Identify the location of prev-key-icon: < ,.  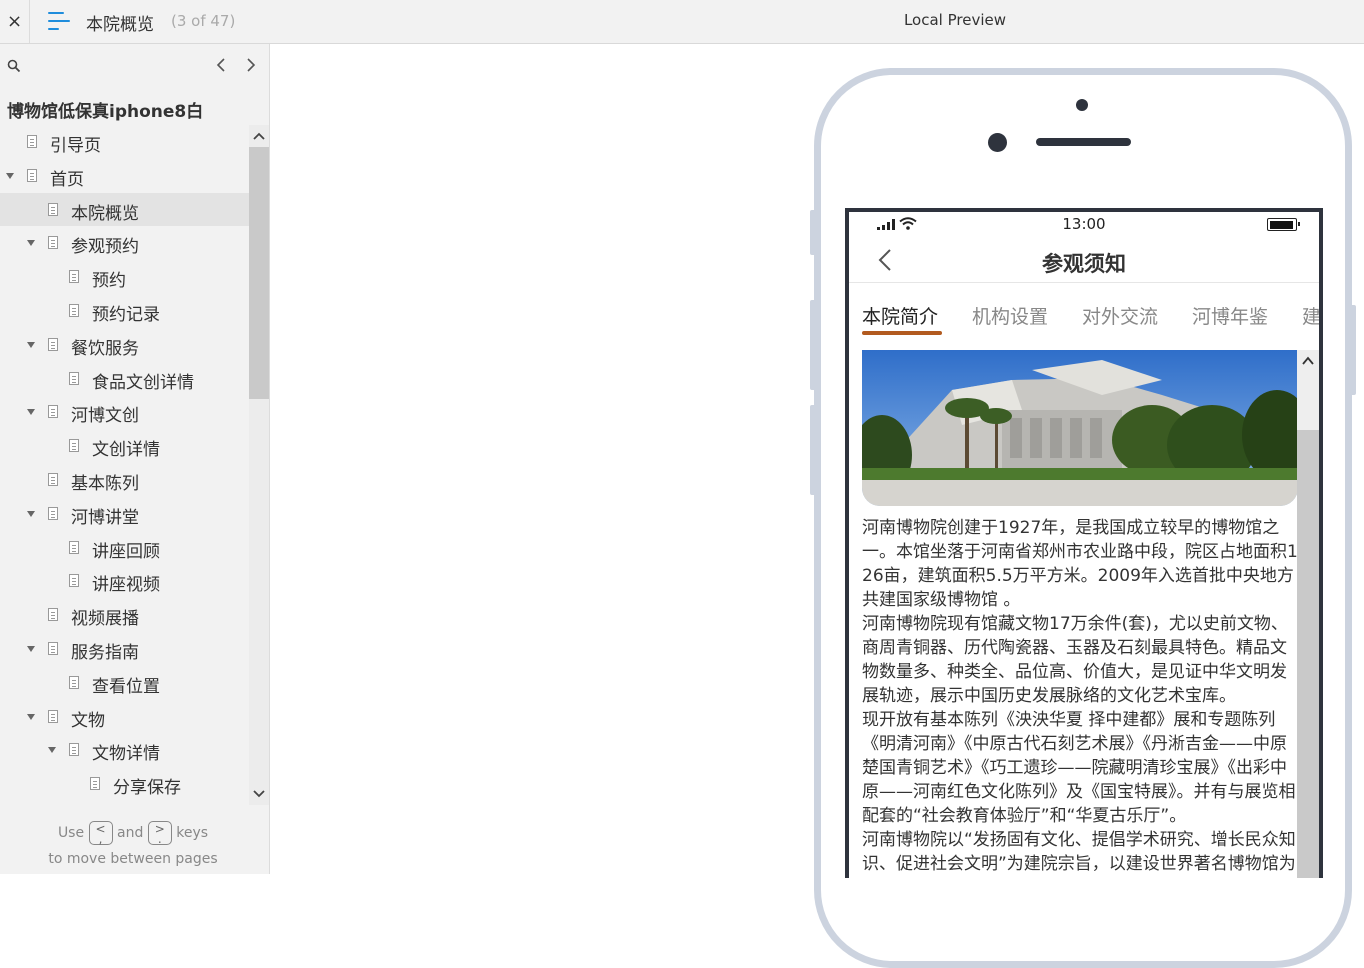
(100, 833).